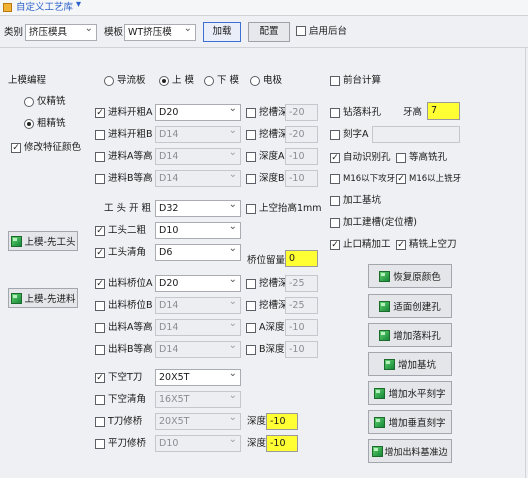  I want to click on flat-knife-bridge-select: D10, so click(198, 443).